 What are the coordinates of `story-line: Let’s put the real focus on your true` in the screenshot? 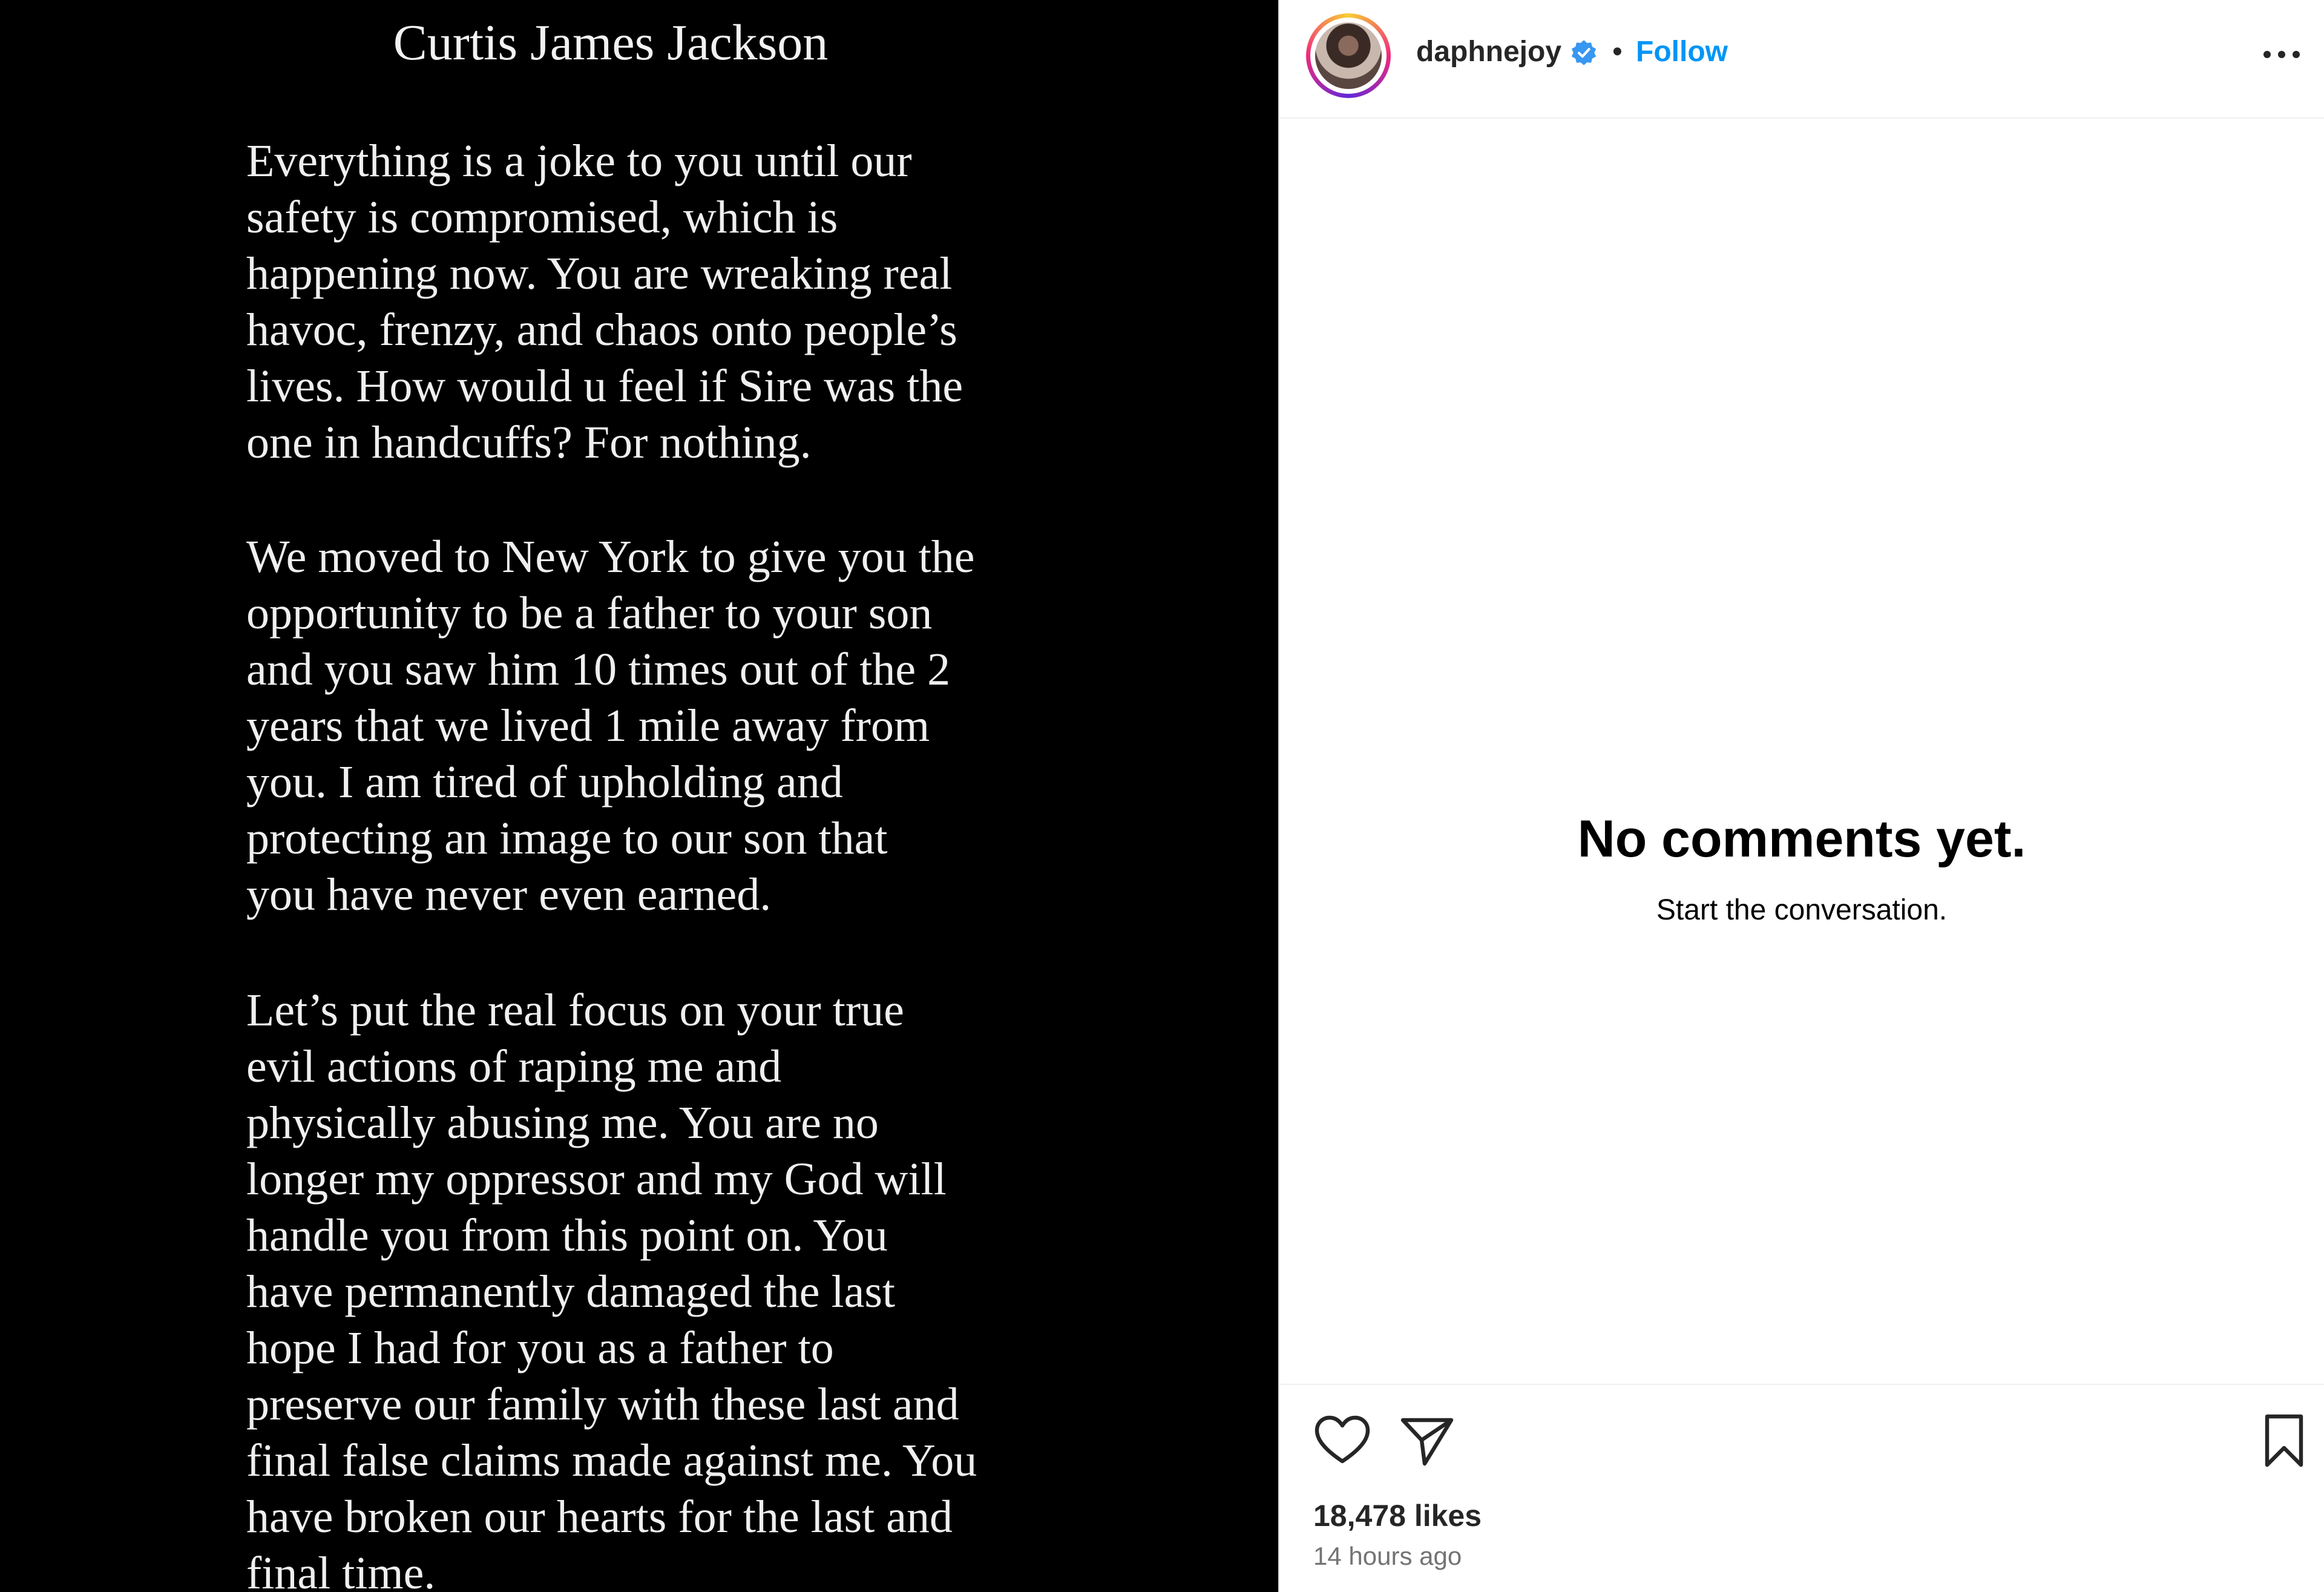 It's located at (575, 1010).